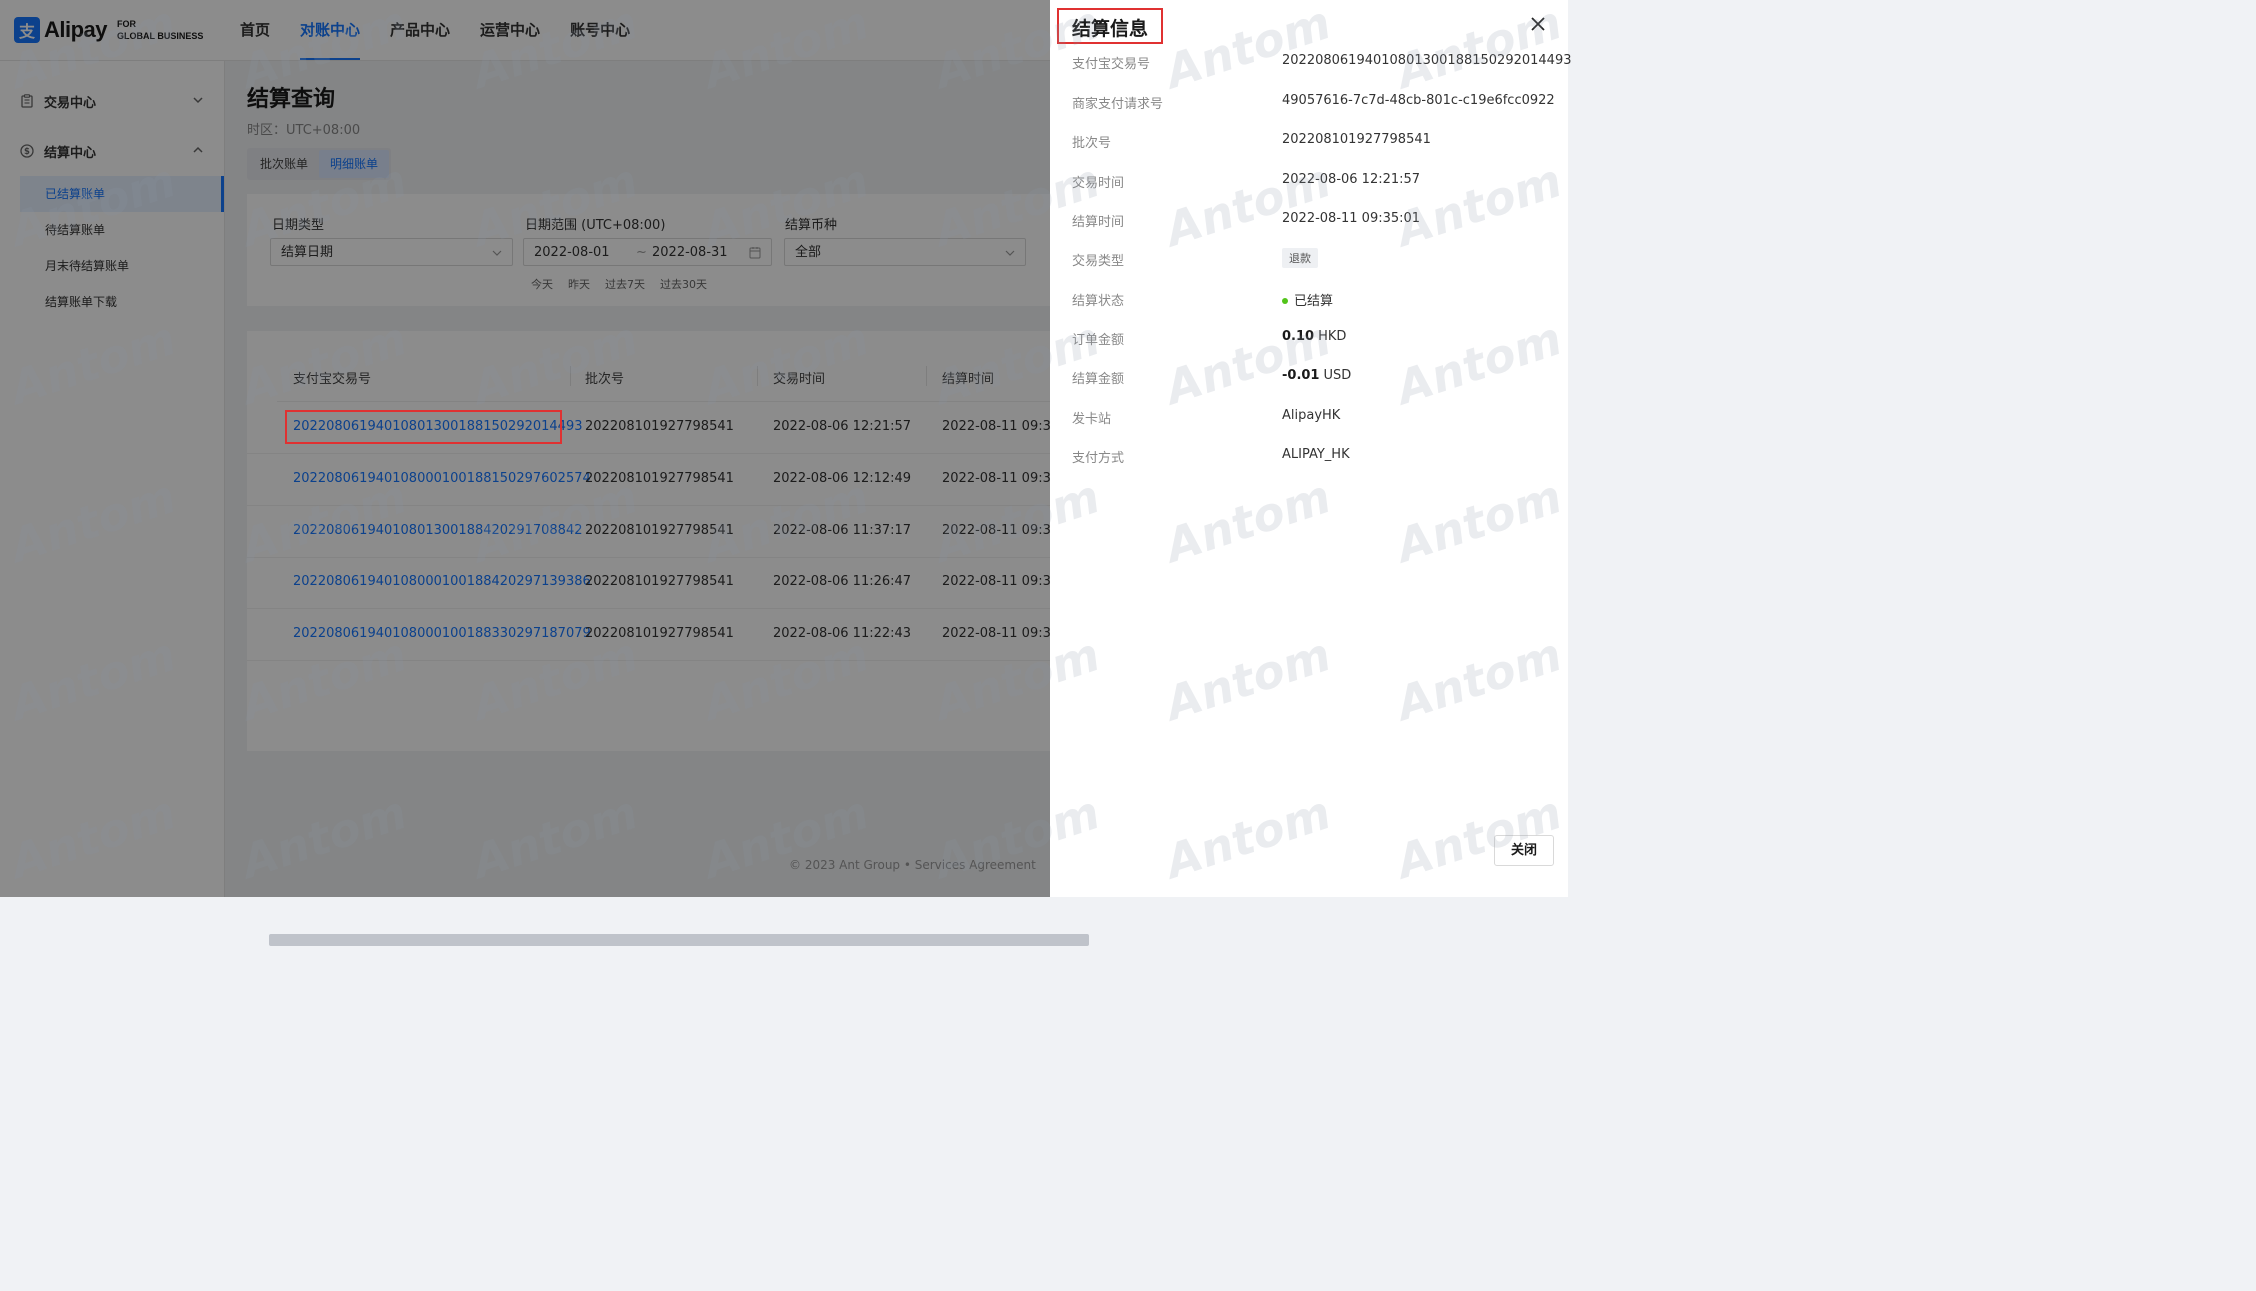 This screenshot has width=2256, height=1291. Describe the element at coordinates (1418, 100) in the screenshot. I see `field-merchant-request-no: 49057616-7c7d-48cb-801c-c19e6fcc0922` at that location.